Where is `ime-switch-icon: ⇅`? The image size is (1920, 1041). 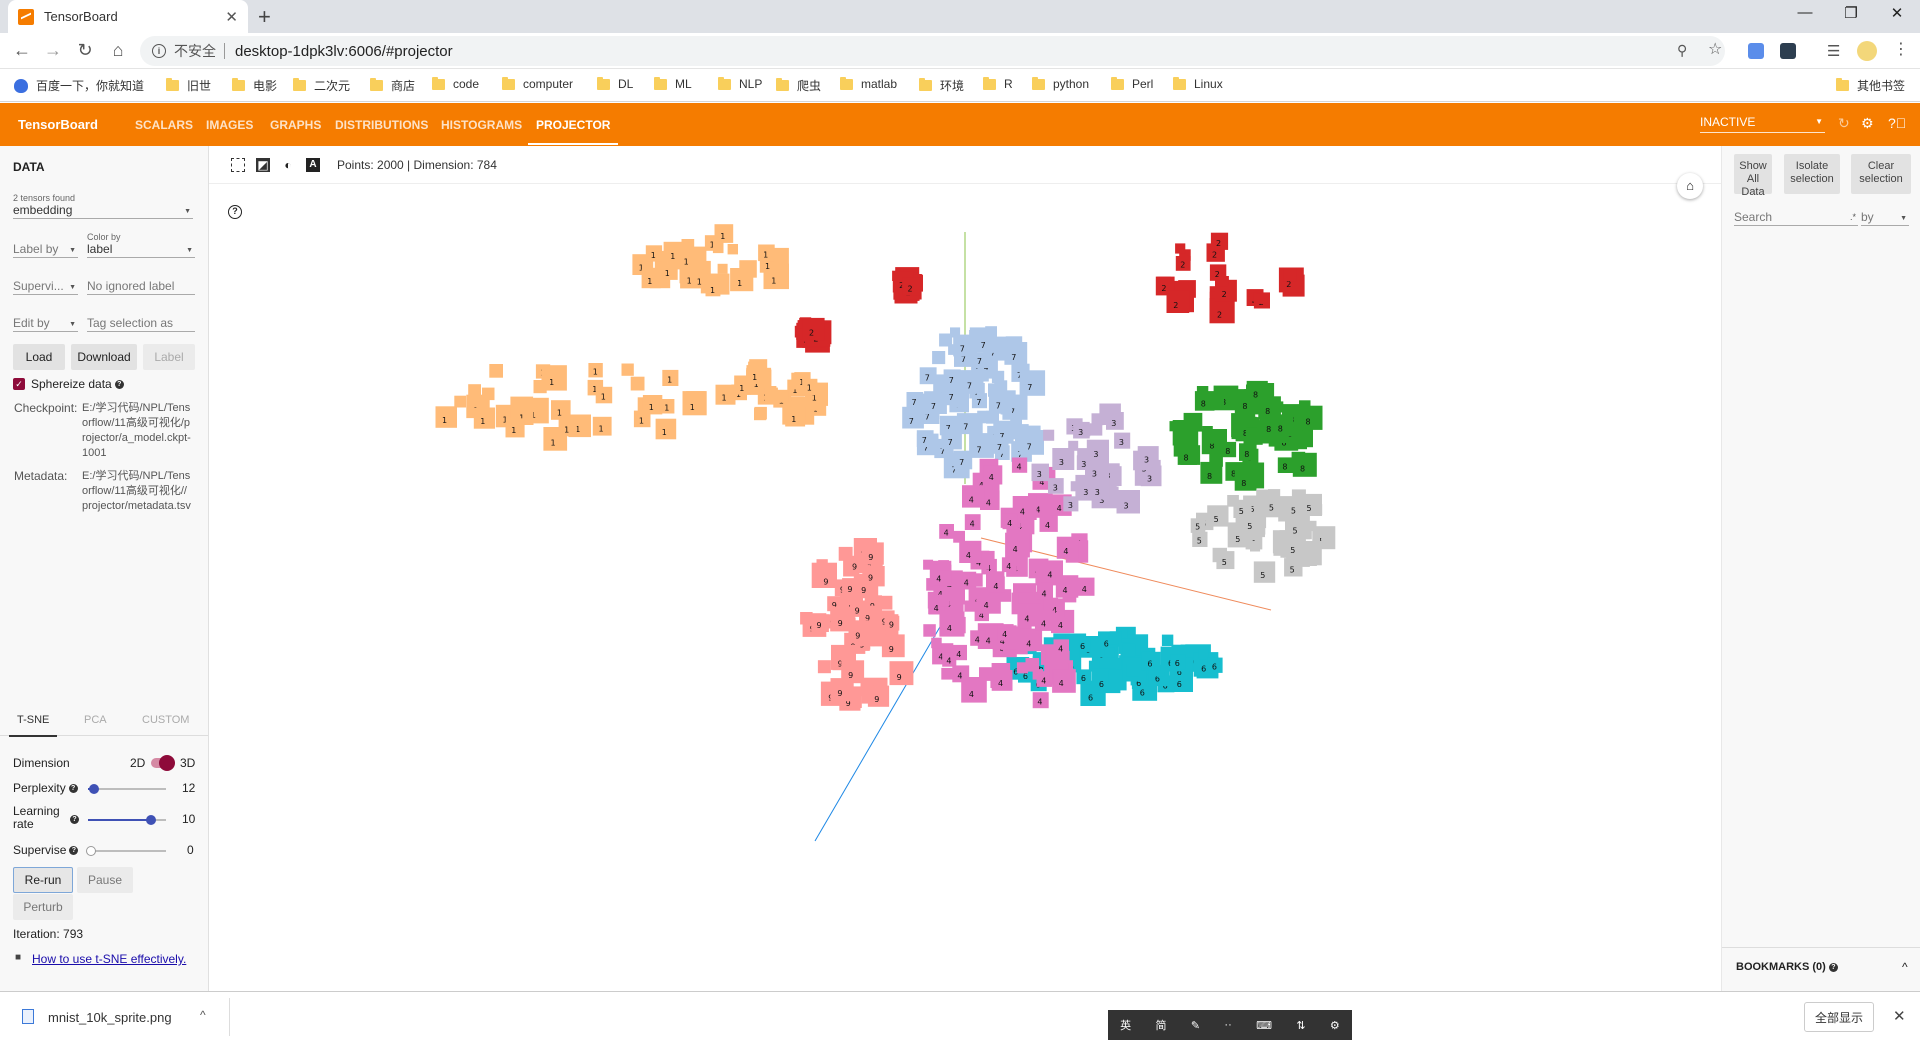 ime-switch-icon: ⇅ is located at coordinates (1300, 1025).